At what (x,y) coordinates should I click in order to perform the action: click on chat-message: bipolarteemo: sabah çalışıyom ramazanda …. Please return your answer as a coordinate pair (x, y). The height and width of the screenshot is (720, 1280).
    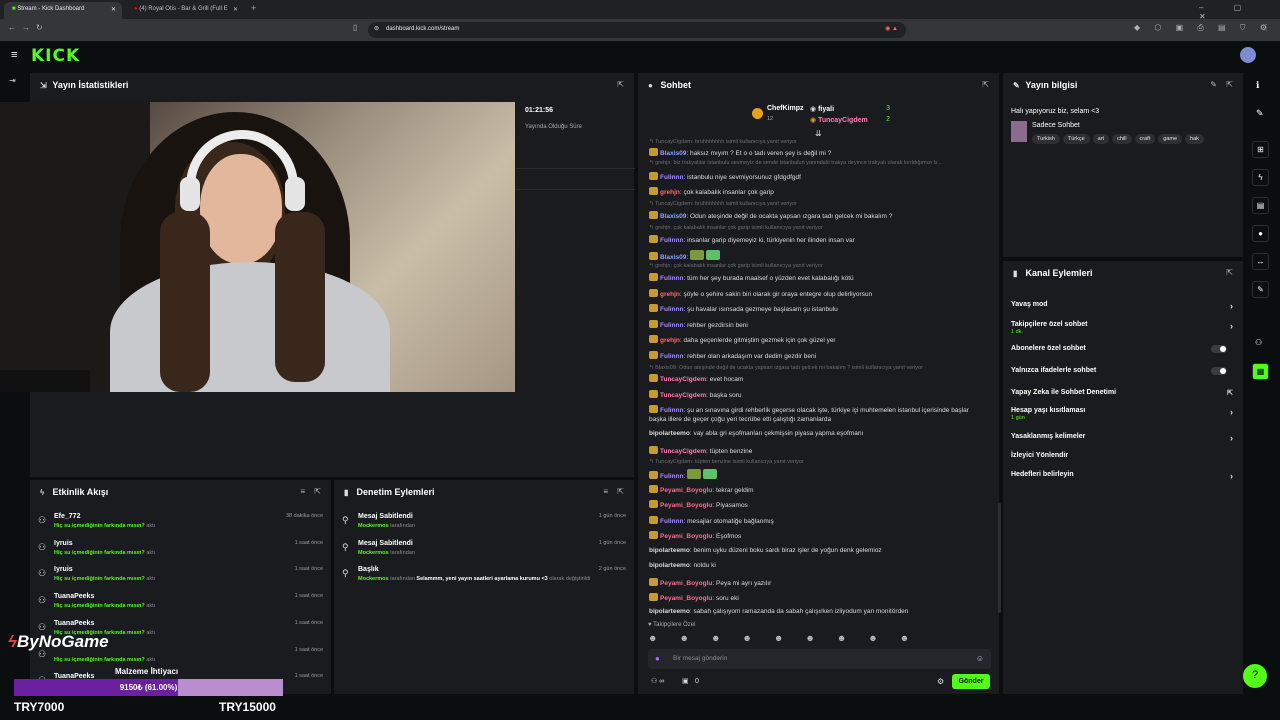
    Looking at the image, I should click on (778, 611).